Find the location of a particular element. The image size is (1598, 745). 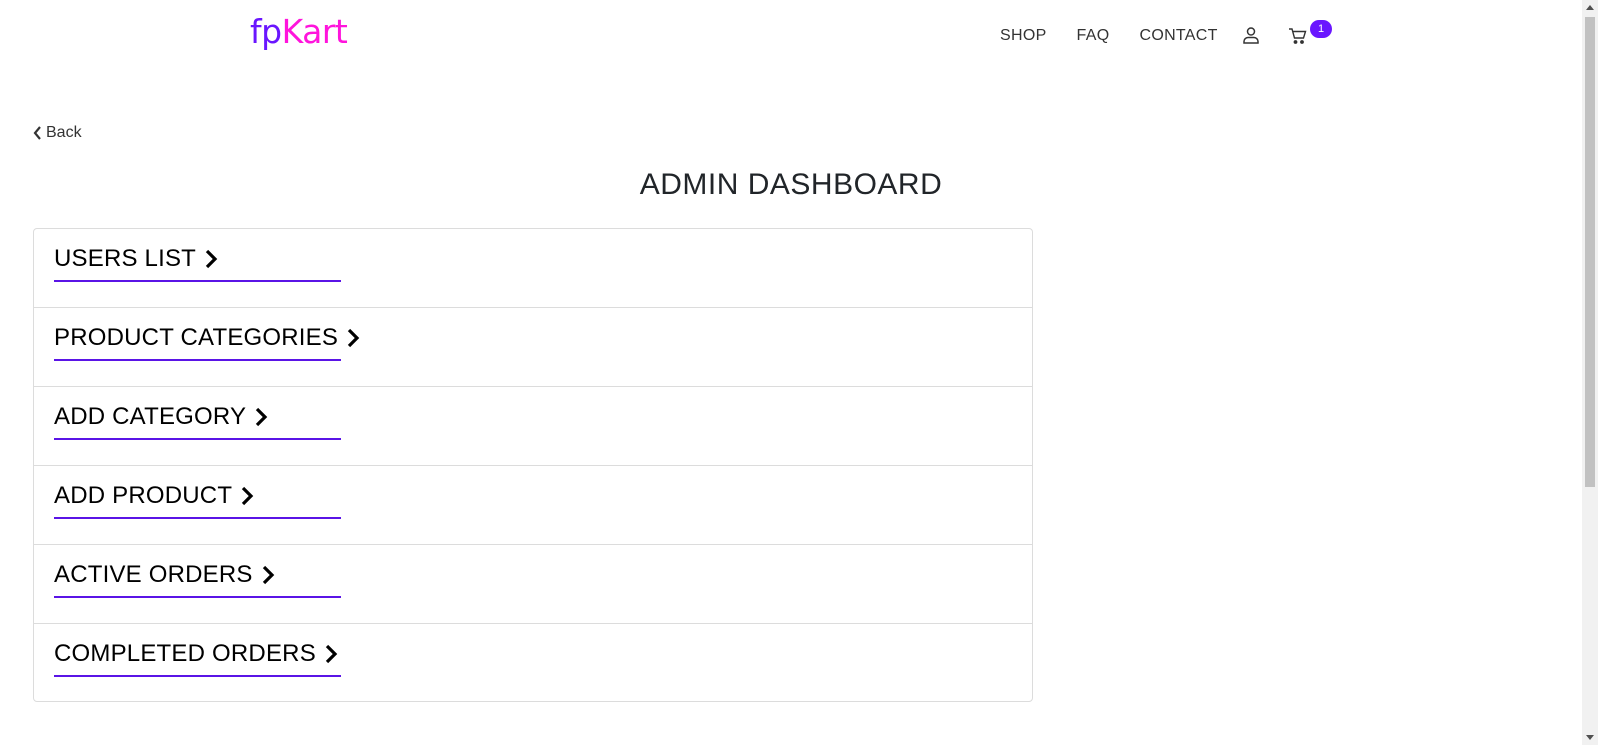

back-link-label: Back is located at coordinates (64, 132).